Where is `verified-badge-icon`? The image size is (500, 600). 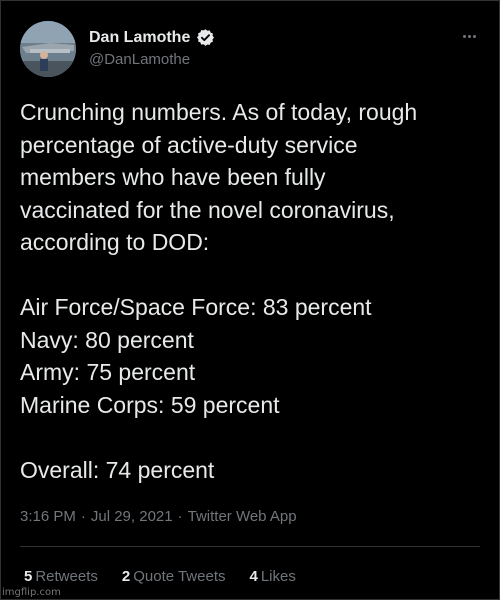 verified-badge-icon is located at coordinates (205, 37).